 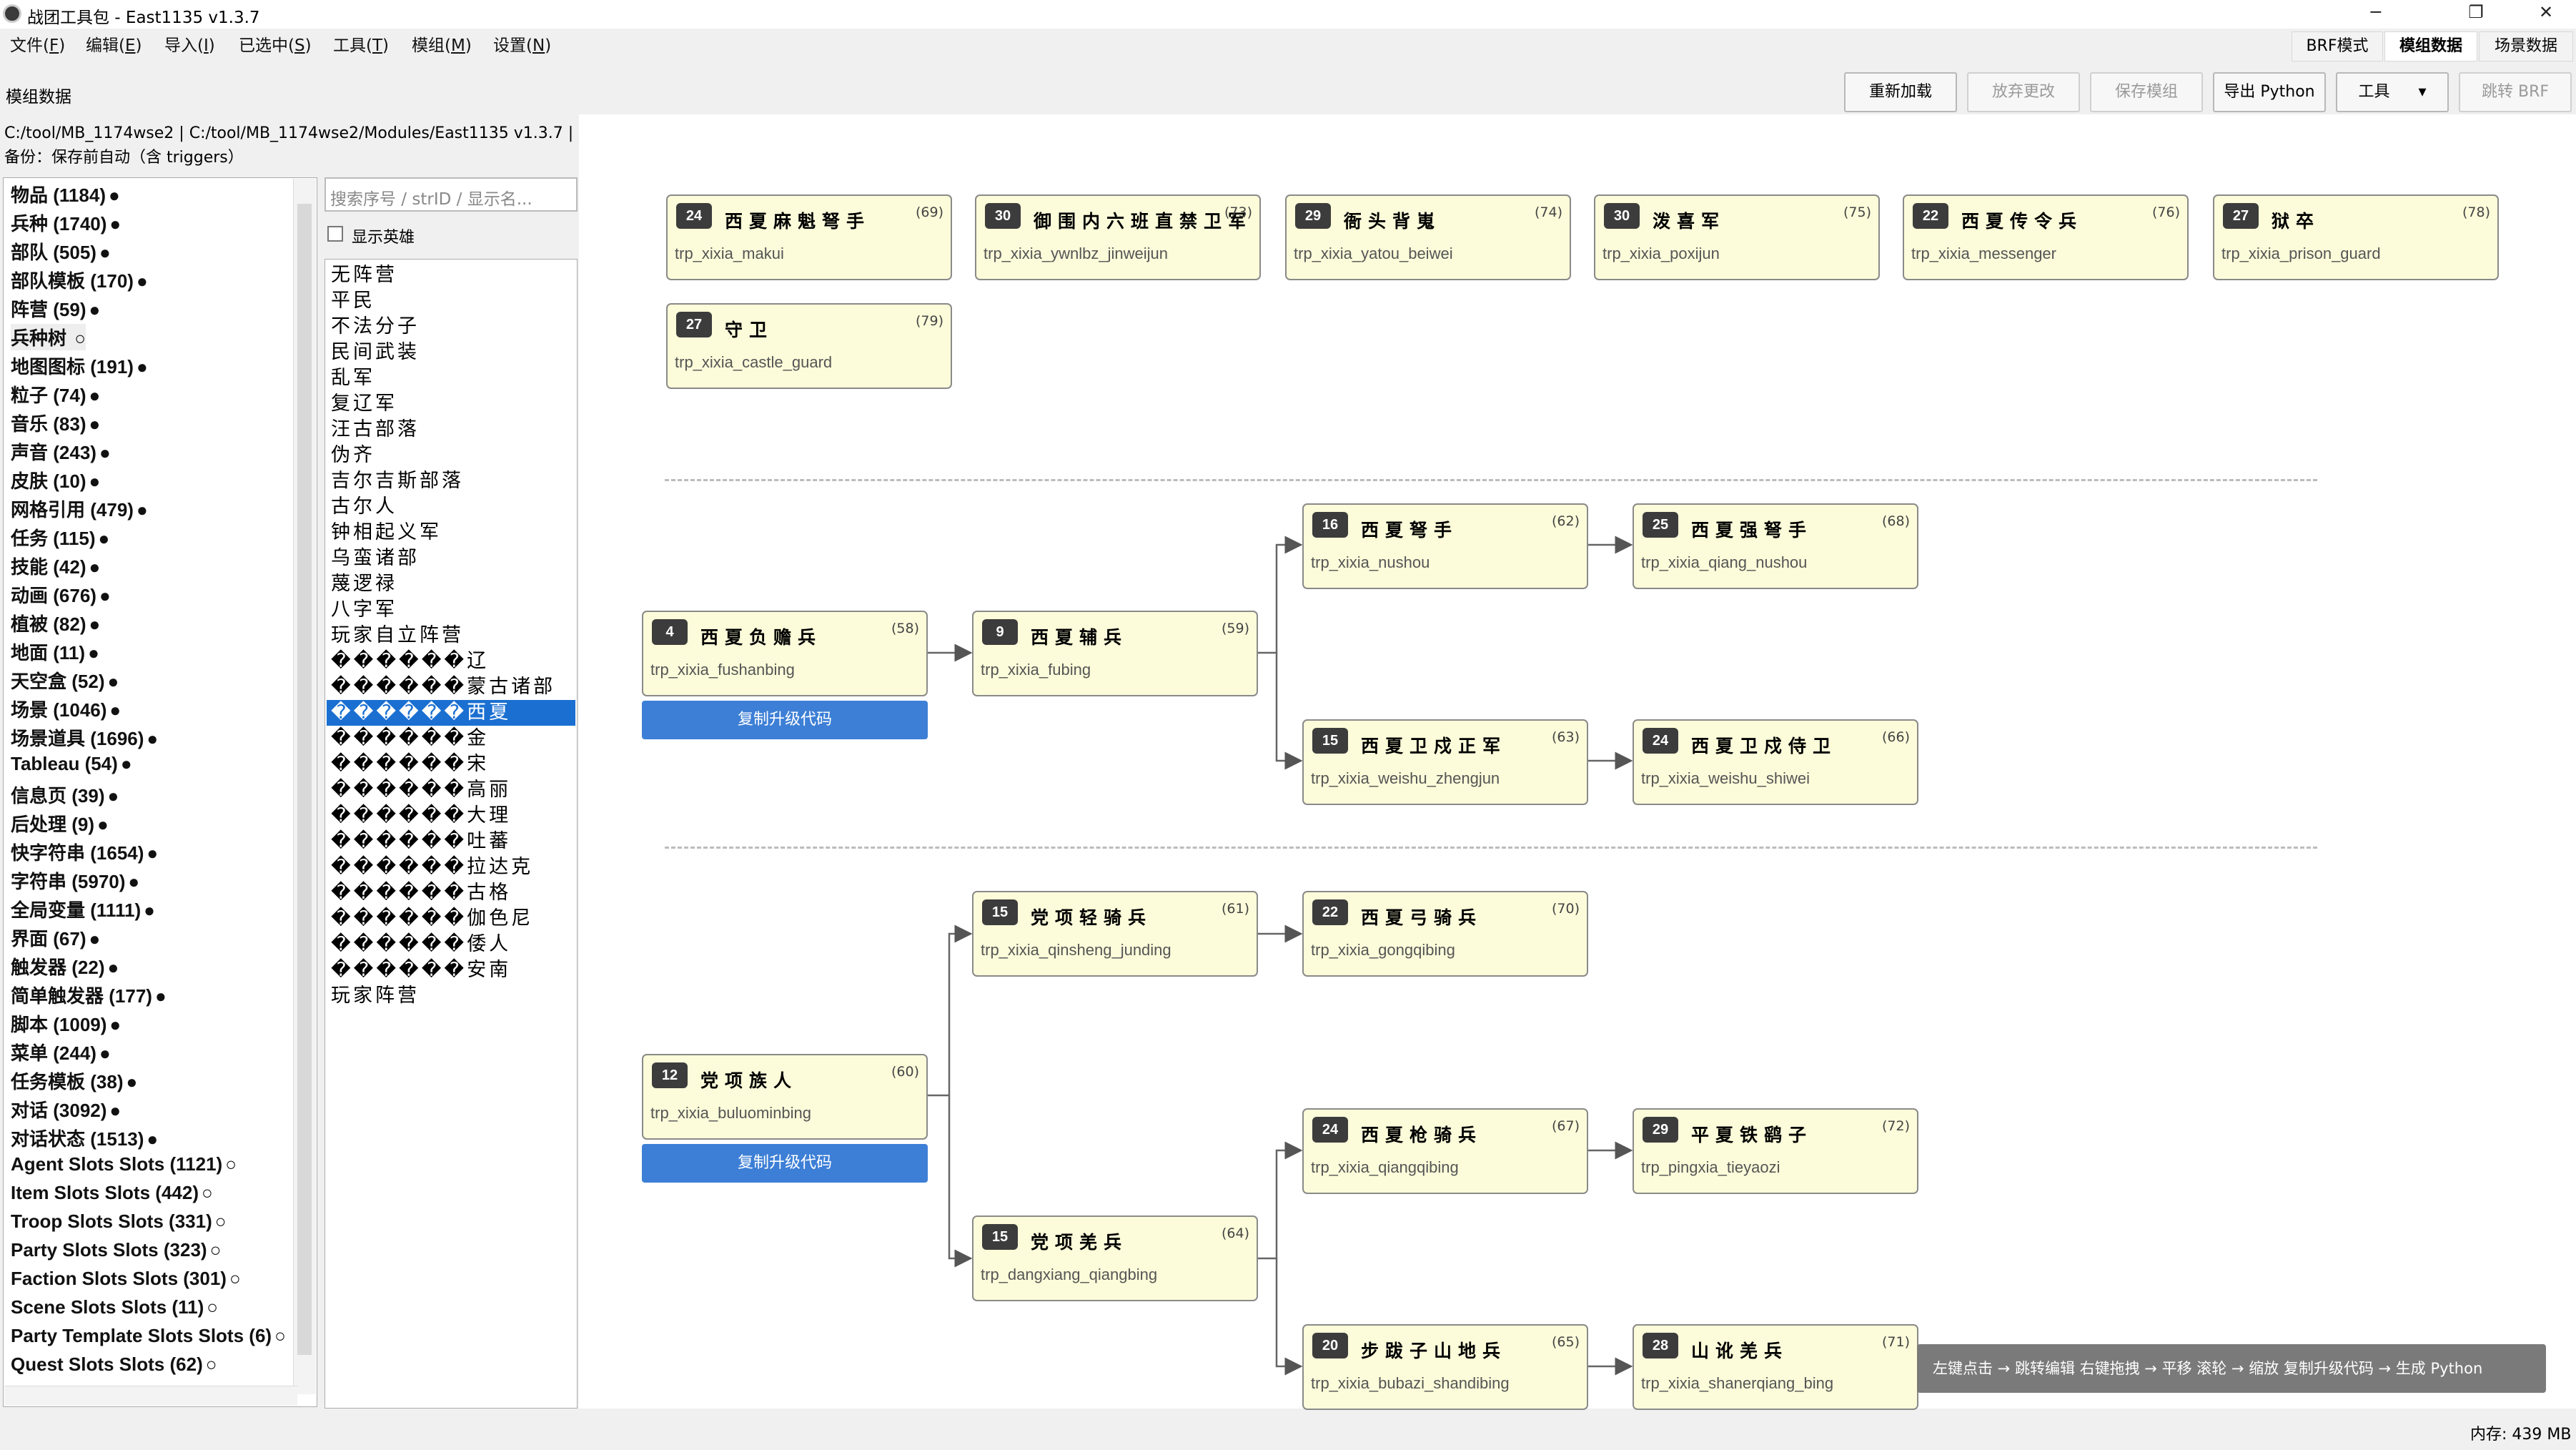 What do you see at coordinates (1080, 1242) in the screenshot?
I see `troop-name: 党项羌兵` at bounding box center [1080, 1242].